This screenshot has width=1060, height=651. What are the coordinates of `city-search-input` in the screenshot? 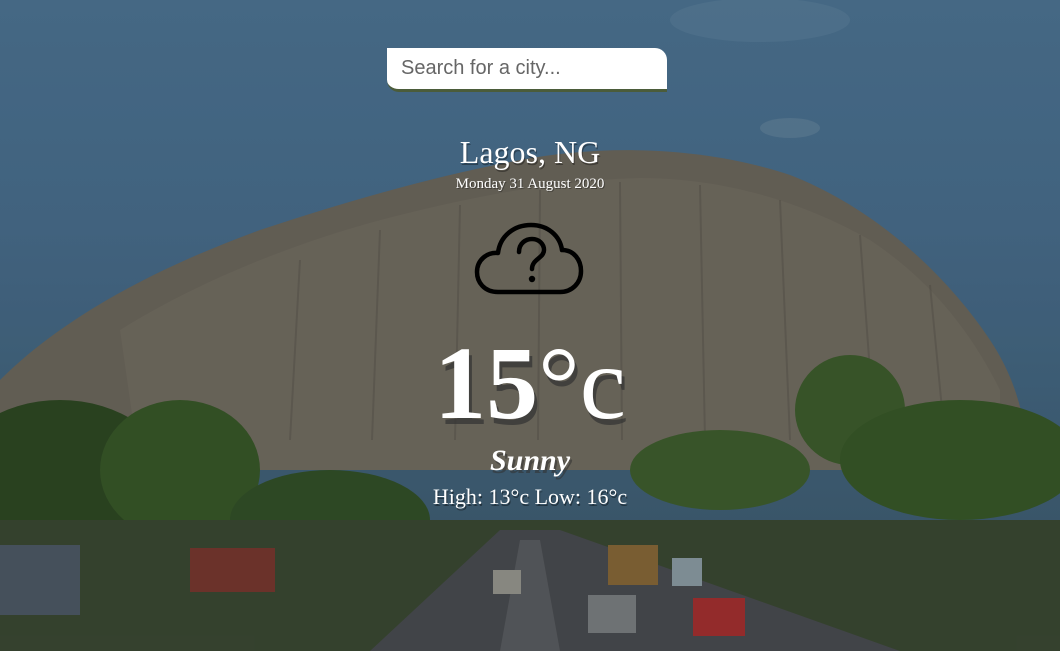 It's located at (527, 70).